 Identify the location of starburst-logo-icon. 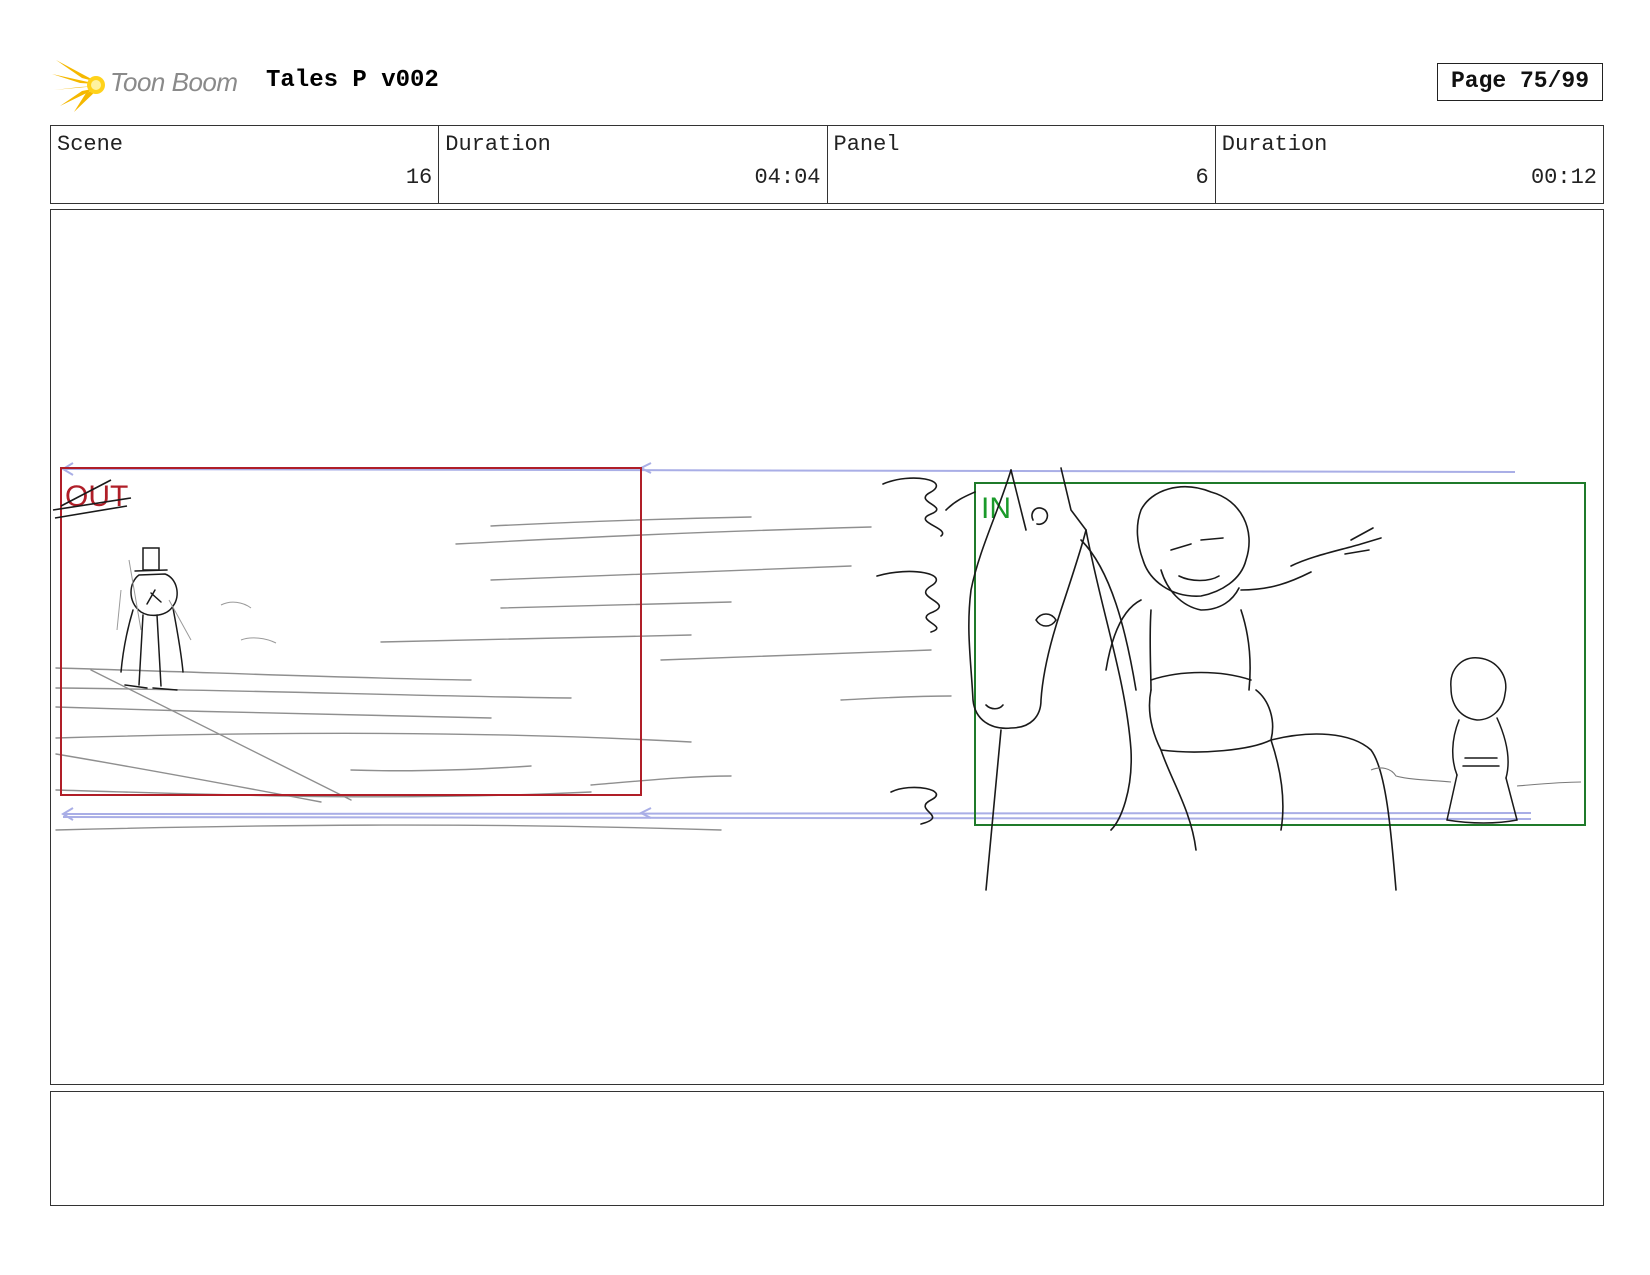
(78, 86).